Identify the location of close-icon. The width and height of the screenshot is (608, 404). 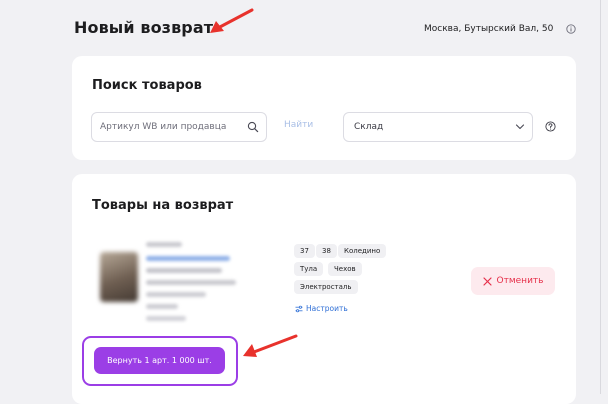
(487, 281).